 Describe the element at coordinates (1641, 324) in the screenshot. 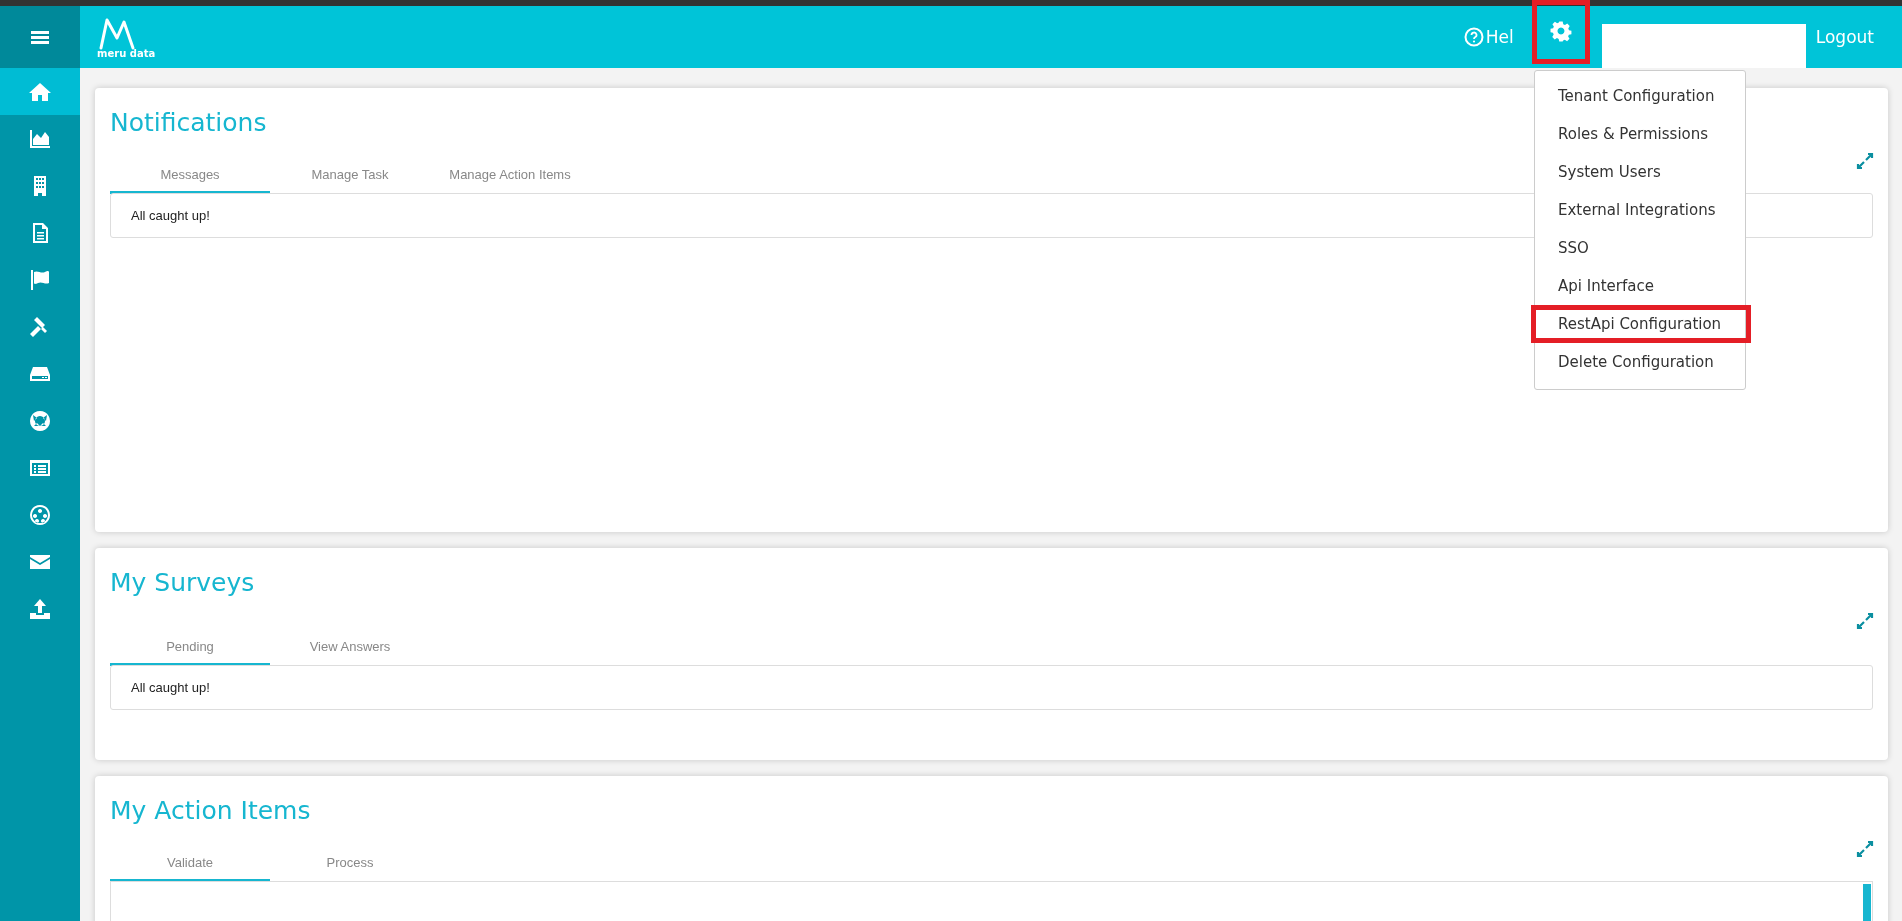

I see `menu-item: RestApi Configuration` at that location.